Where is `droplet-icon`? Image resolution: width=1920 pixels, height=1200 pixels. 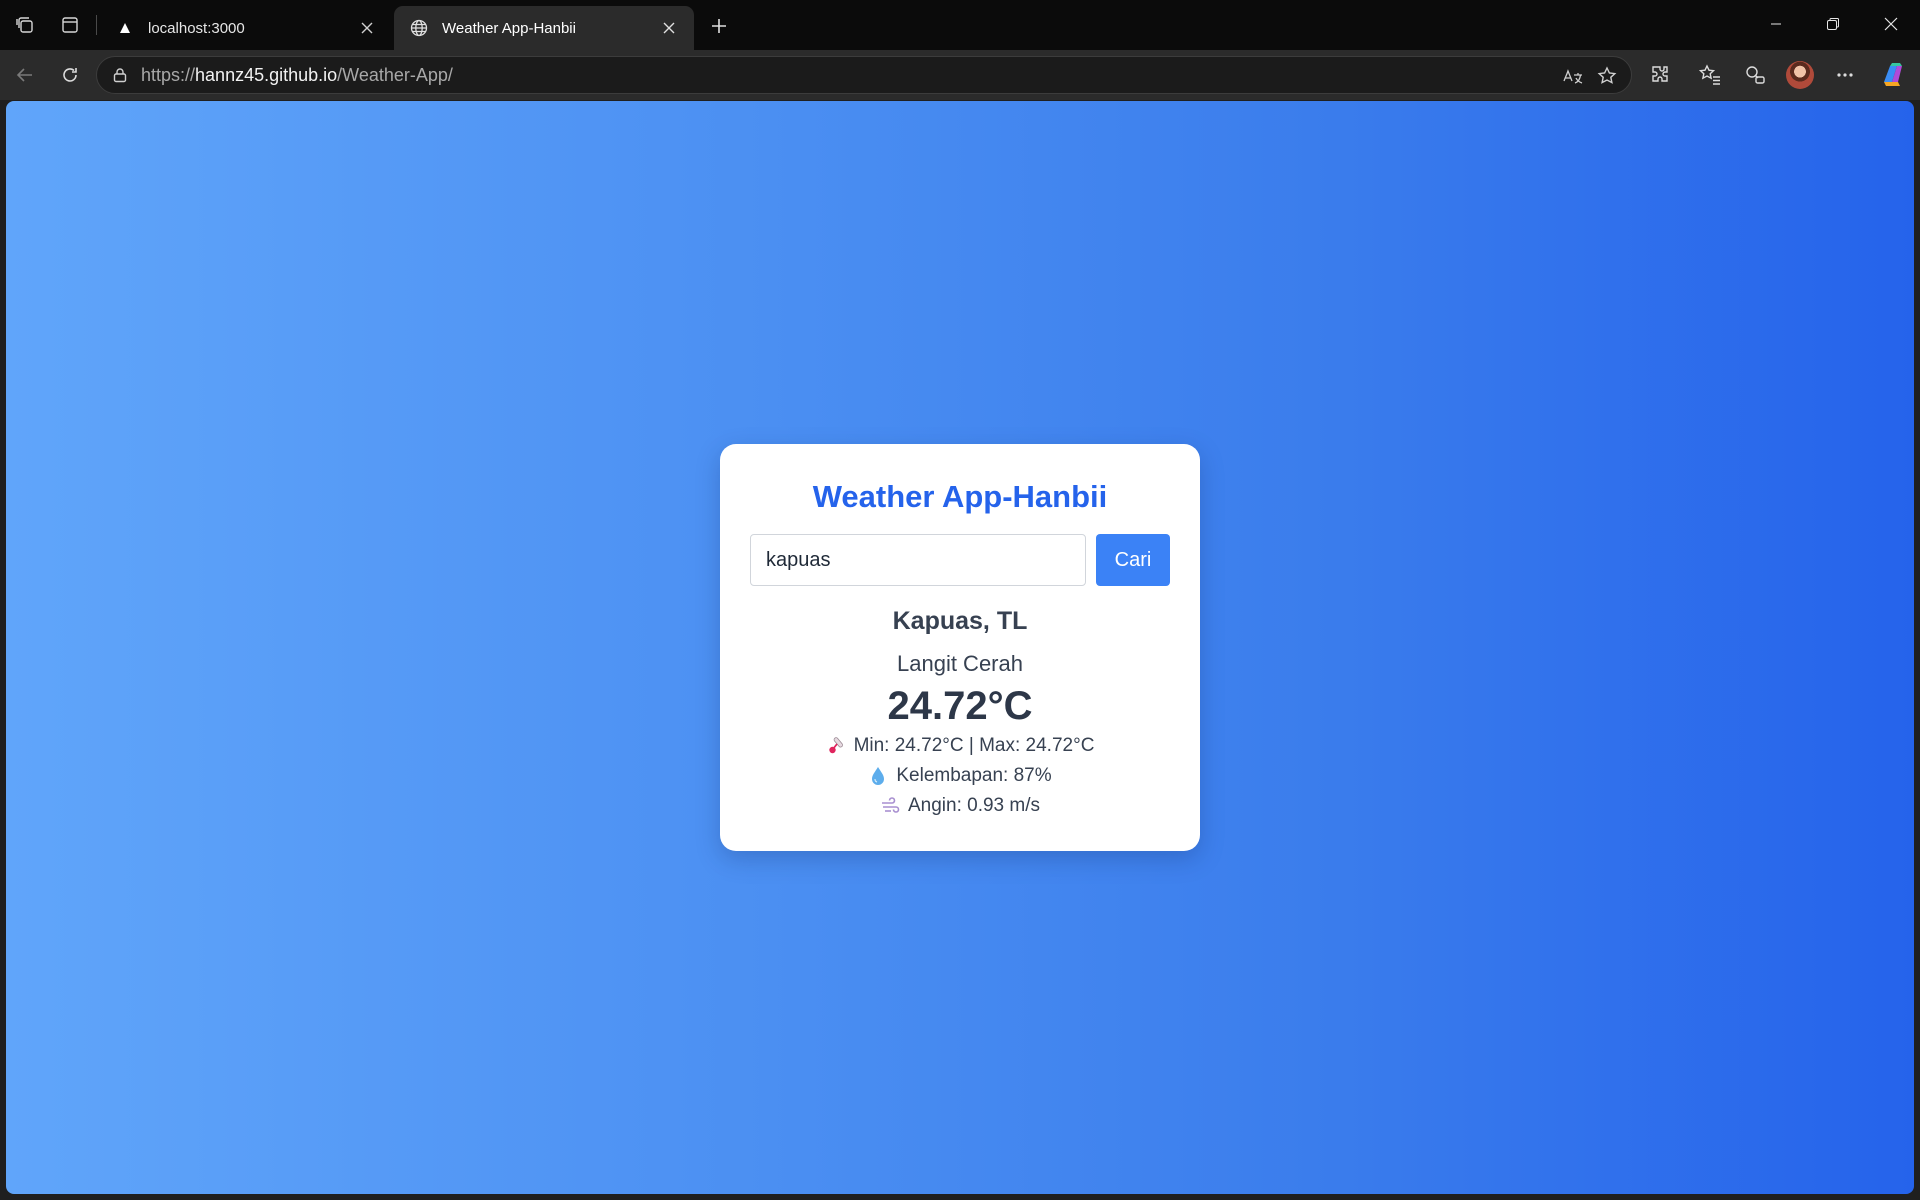 droplet-icon is located at coordinates (878, 776).